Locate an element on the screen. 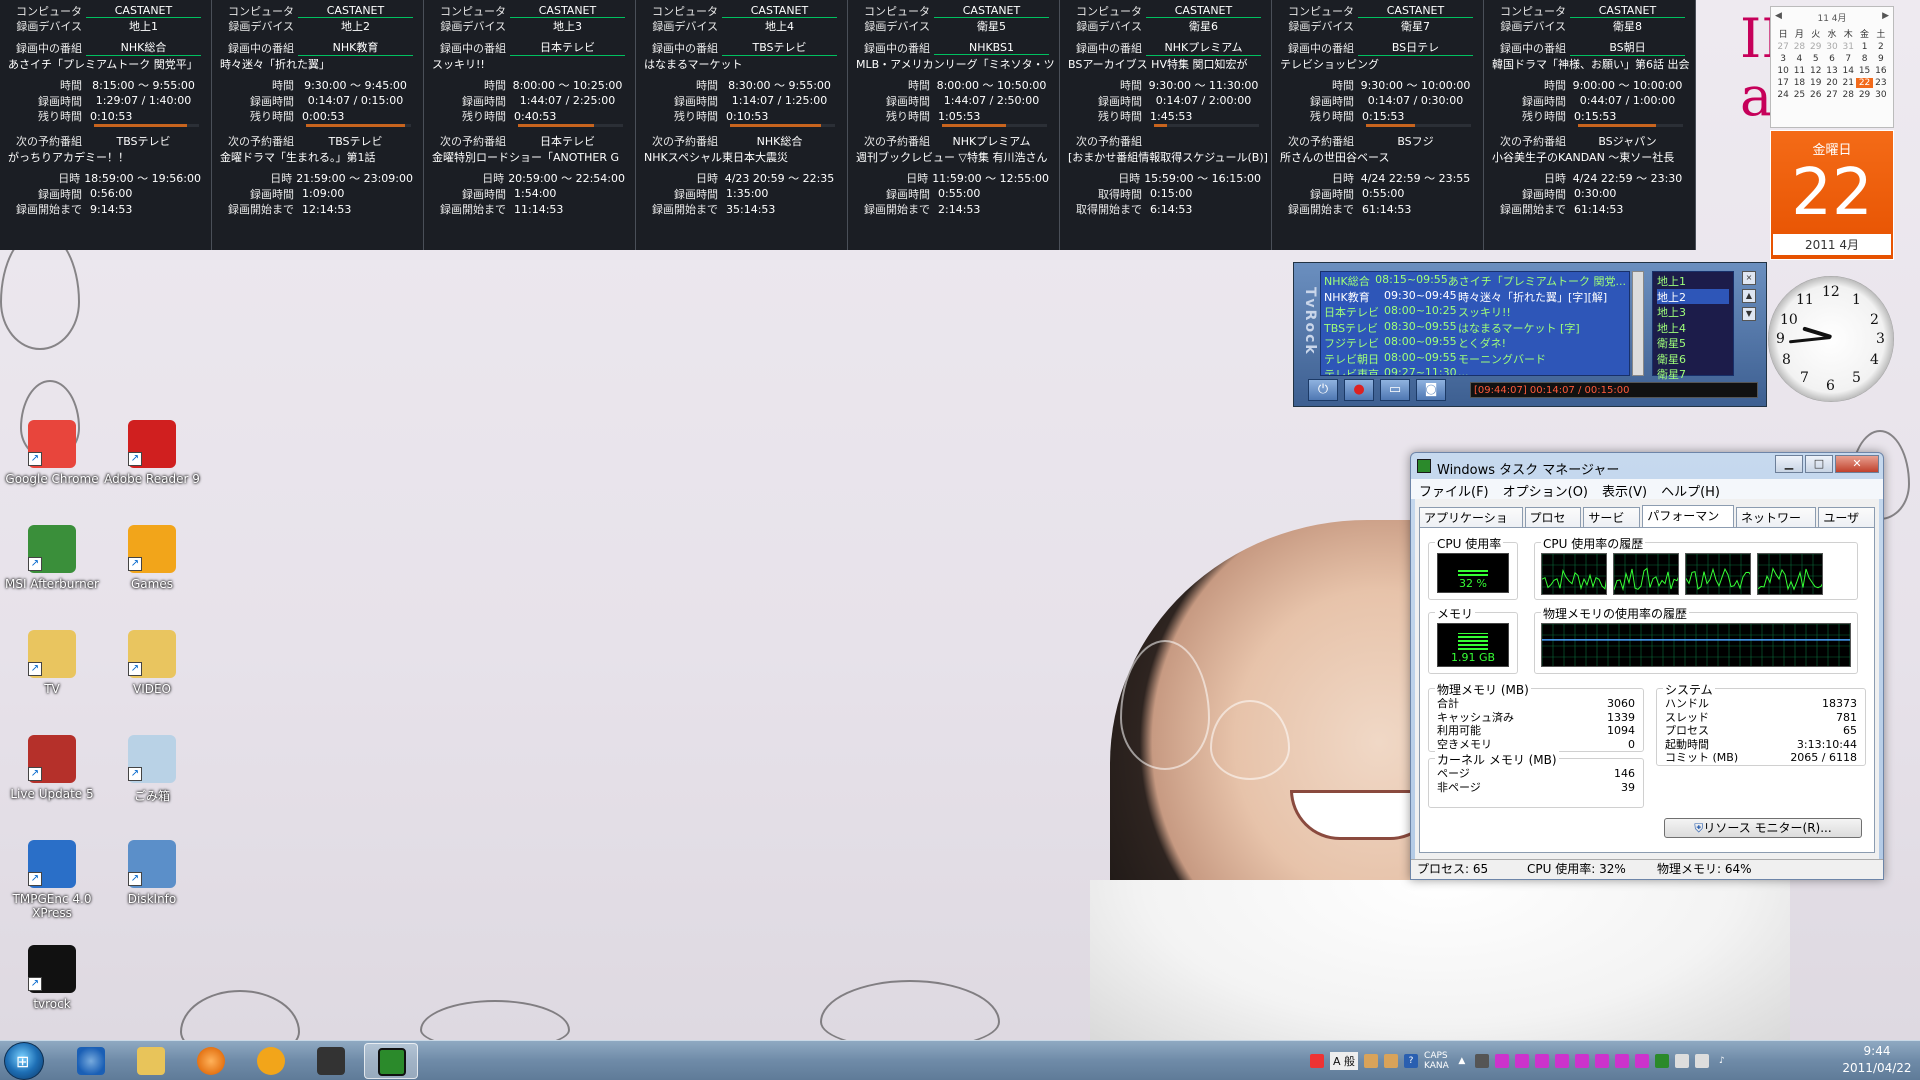  menu-item: 表示(V) is located at coordinates (1624, 490).